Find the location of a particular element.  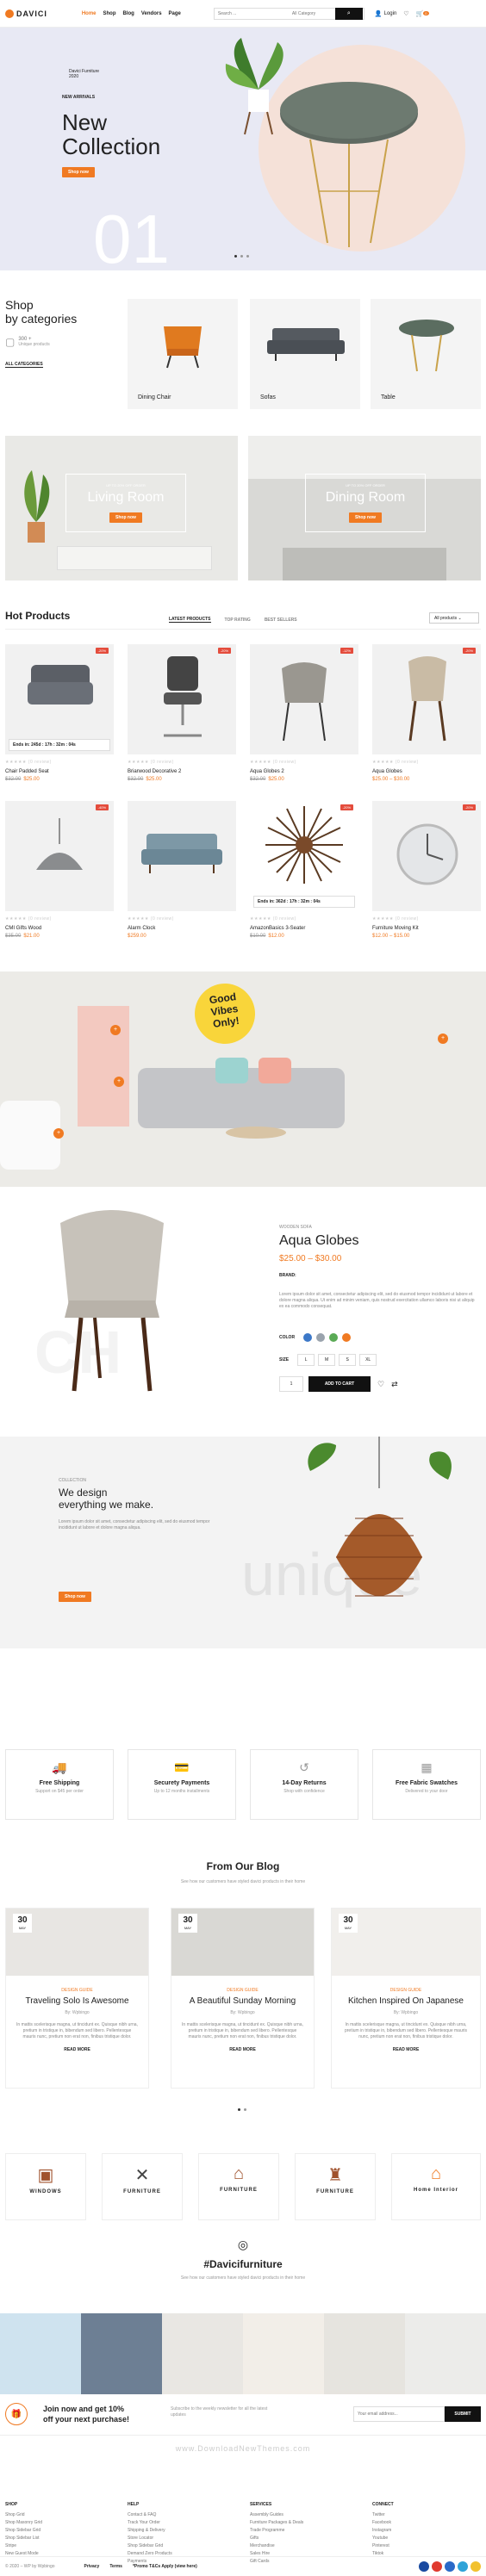

email-field is located at coordinates (399, 2414).